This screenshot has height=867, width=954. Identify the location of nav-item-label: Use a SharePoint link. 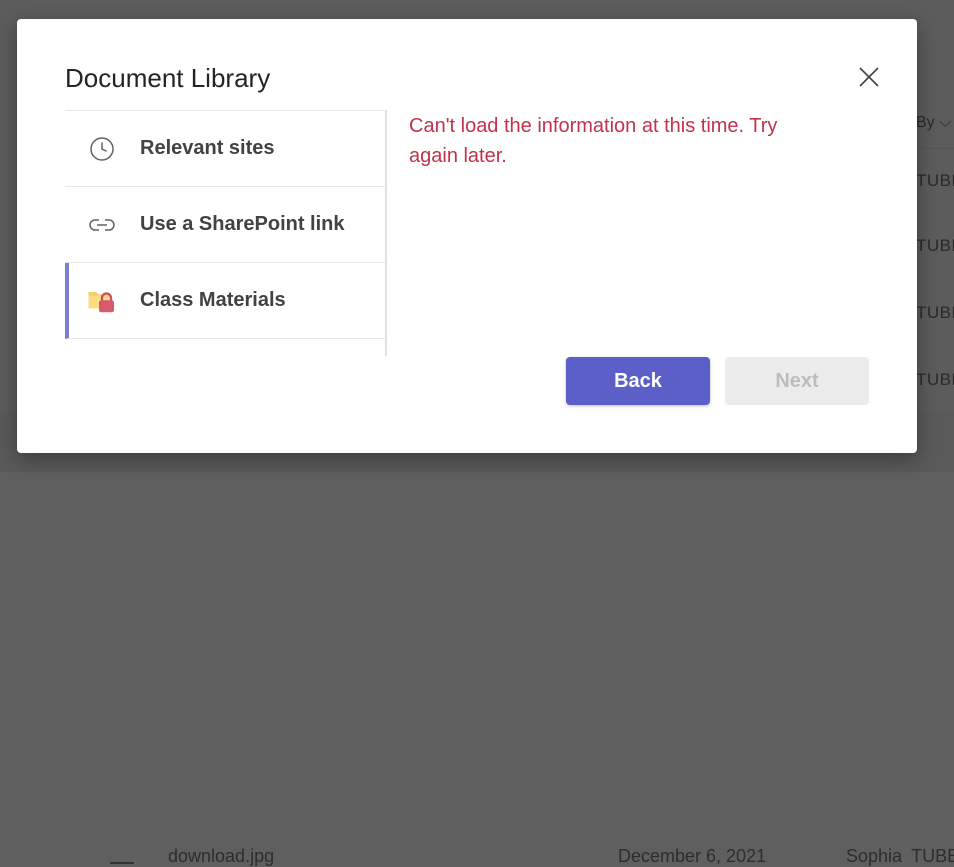
(242, 224).